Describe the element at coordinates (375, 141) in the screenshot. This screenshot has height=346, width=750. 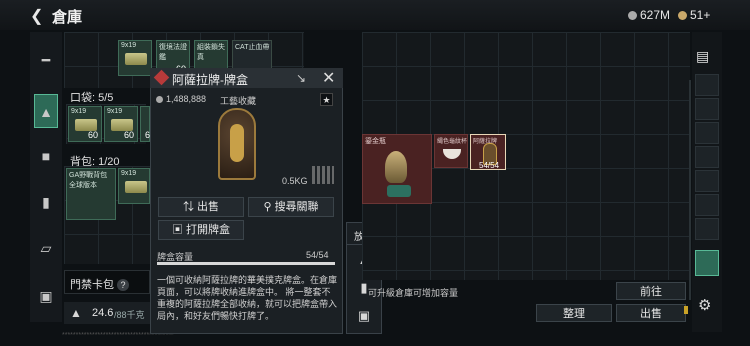
I see `item-name: 鎏金瓶` at that location.